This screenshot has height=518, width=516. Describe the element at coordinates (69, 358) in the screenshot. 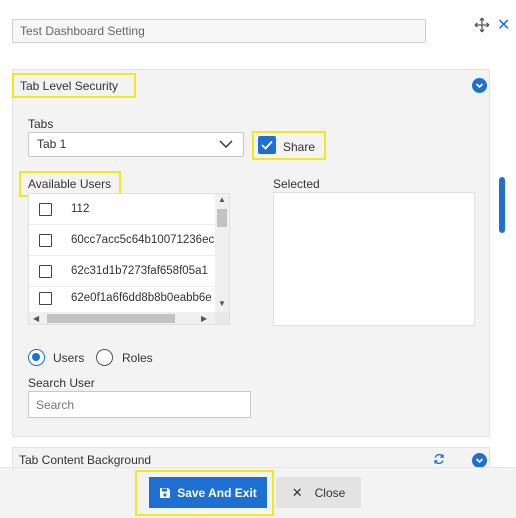

I see `users-radio-label: Users` at that location.